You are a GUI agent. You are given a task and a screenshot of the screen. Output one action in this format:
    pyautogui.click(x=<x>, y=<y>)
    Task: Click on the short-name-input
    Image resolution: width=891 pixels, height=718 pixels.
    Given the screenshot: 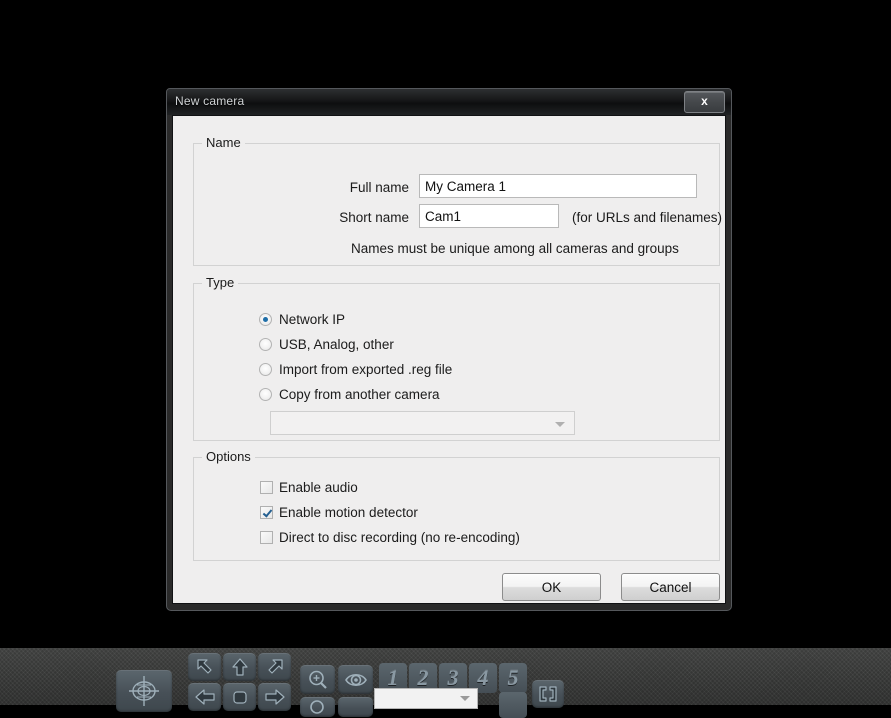 What is the action you would take?
    pyautogui.click(x=489, y=216)
    